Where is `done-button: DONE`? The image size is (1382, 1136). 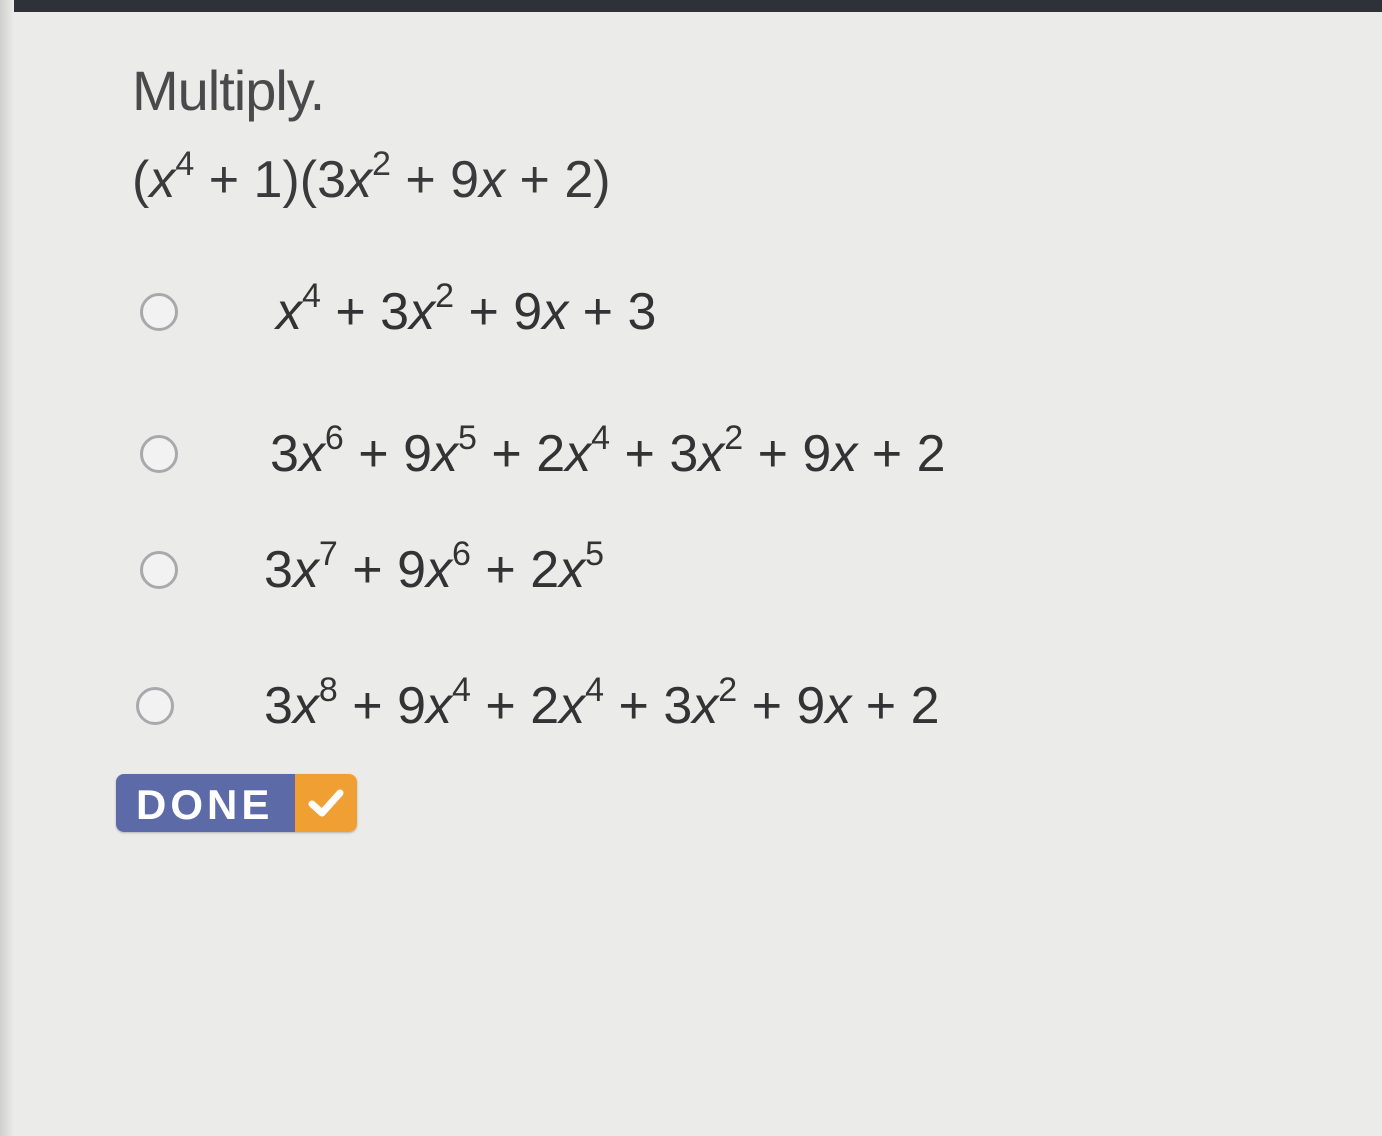 done-button: DONE is located at coordinates (237, 803).